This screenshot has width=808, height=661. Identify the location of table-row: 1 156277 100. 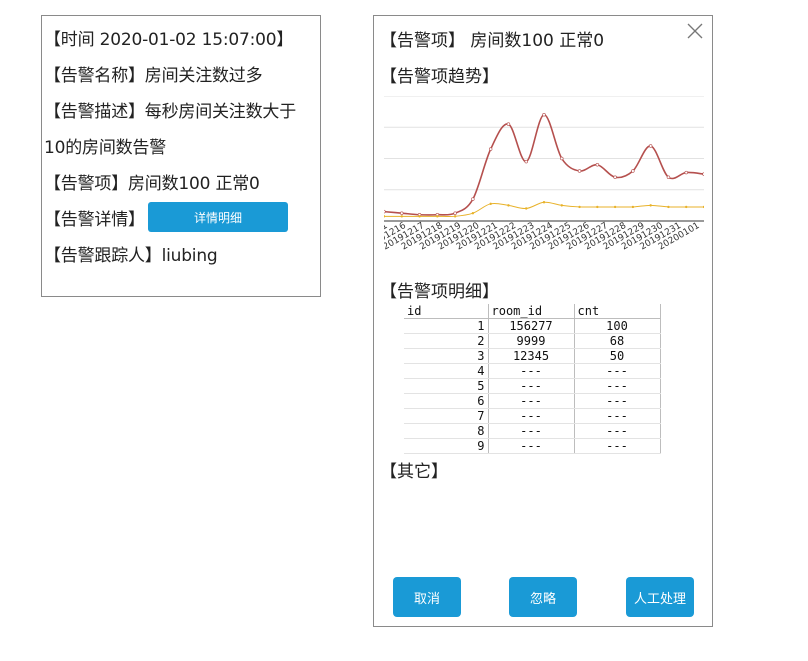
(532, 326).